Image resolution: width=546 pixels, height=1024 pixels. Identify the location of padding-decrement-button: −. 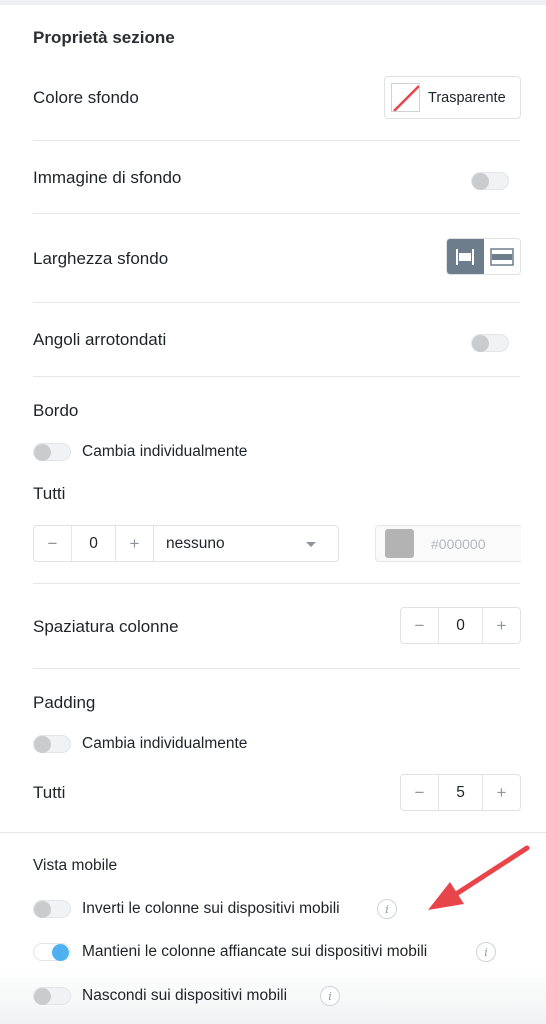
(419, 792).